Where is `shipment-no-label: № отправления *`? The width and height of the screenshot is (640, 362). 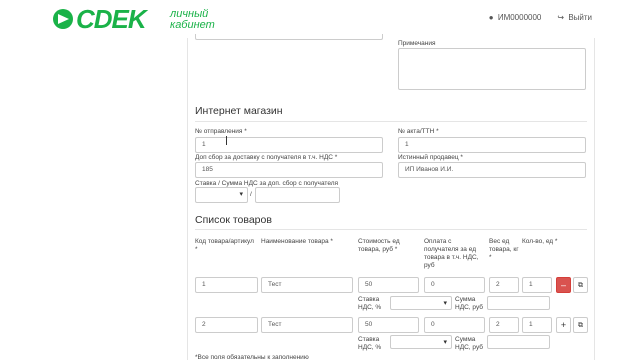
shipment-no-label: № отправления * is located at coordinates (221, 131).